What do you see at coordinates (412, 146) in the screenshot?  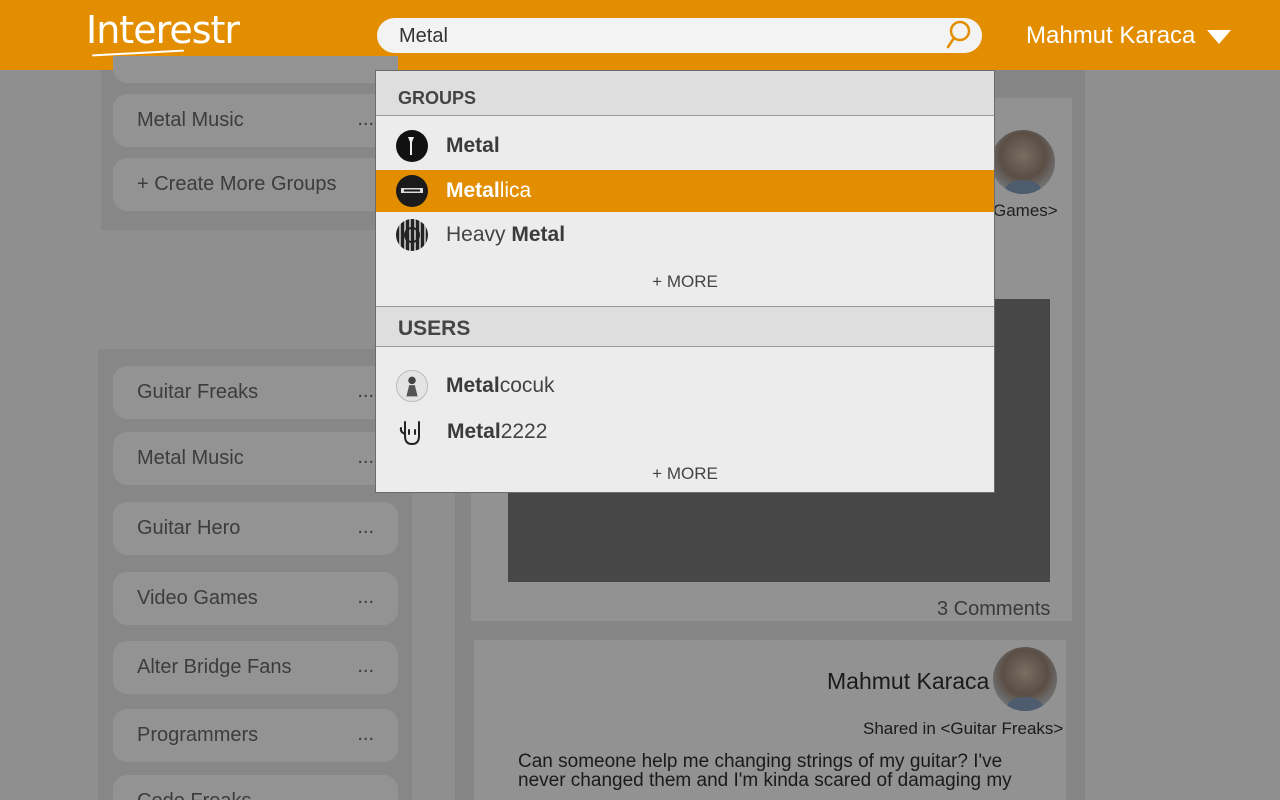 I see `metal-group-icon` at bounding box center [412, 146].